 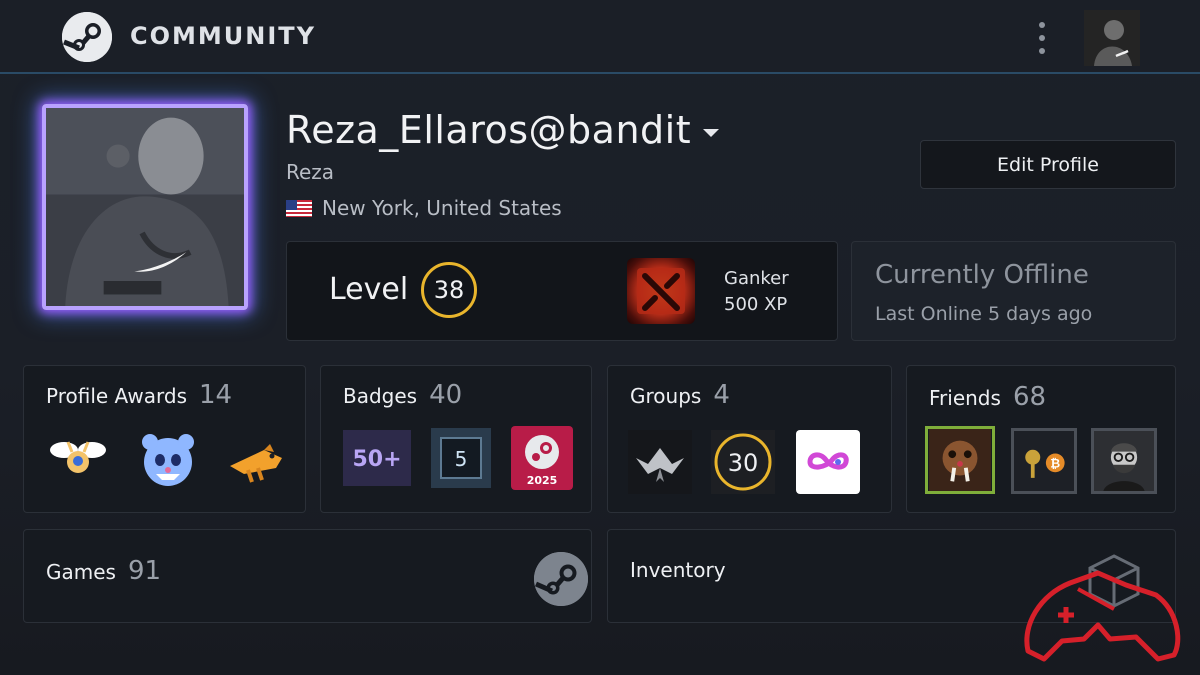 I want to click on chevron-down-icon, so click(x=711, y=133).